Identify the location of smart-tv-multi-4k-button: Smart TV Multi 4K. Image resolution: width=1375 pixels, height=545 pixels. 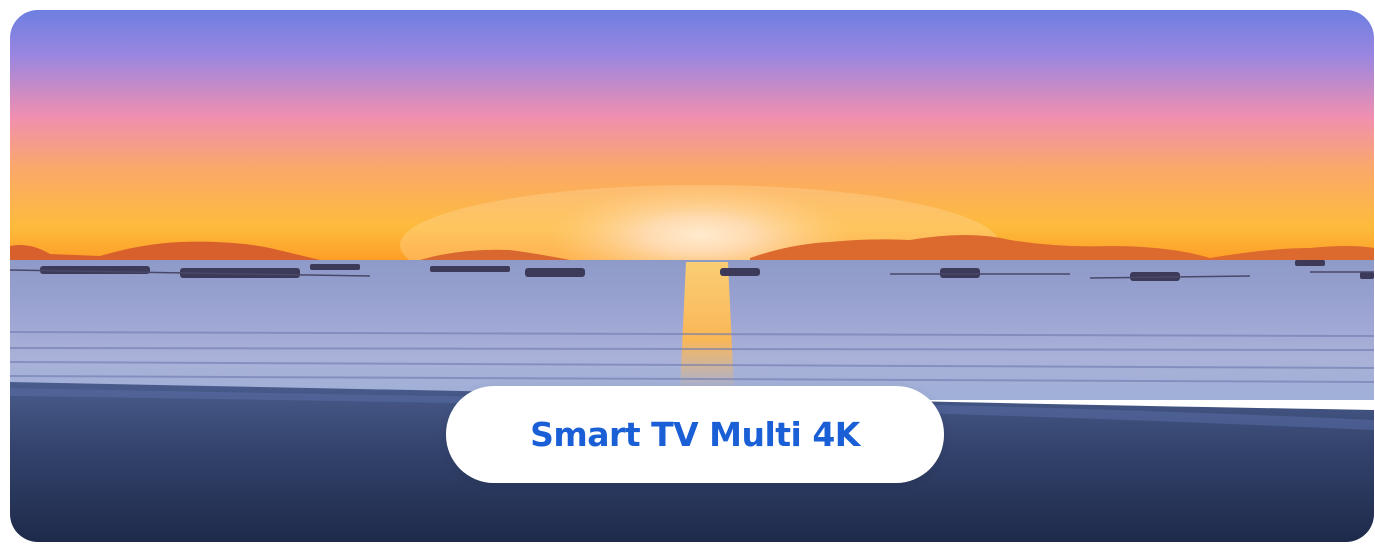
(695, 434).